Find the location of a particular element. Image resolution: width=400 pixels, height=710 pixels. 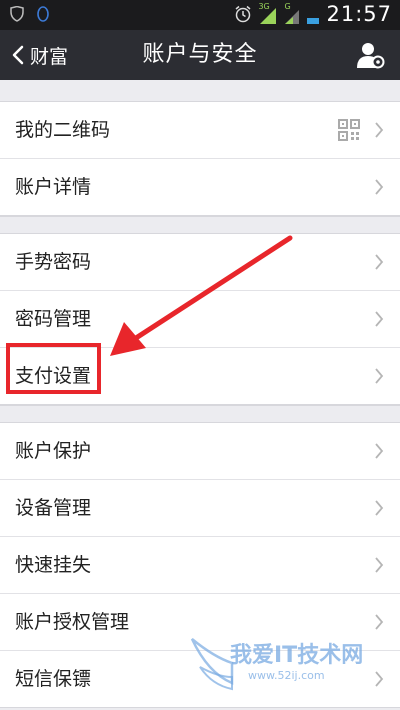

row-label: 短信保镖 is located at coordinates (53, 679).